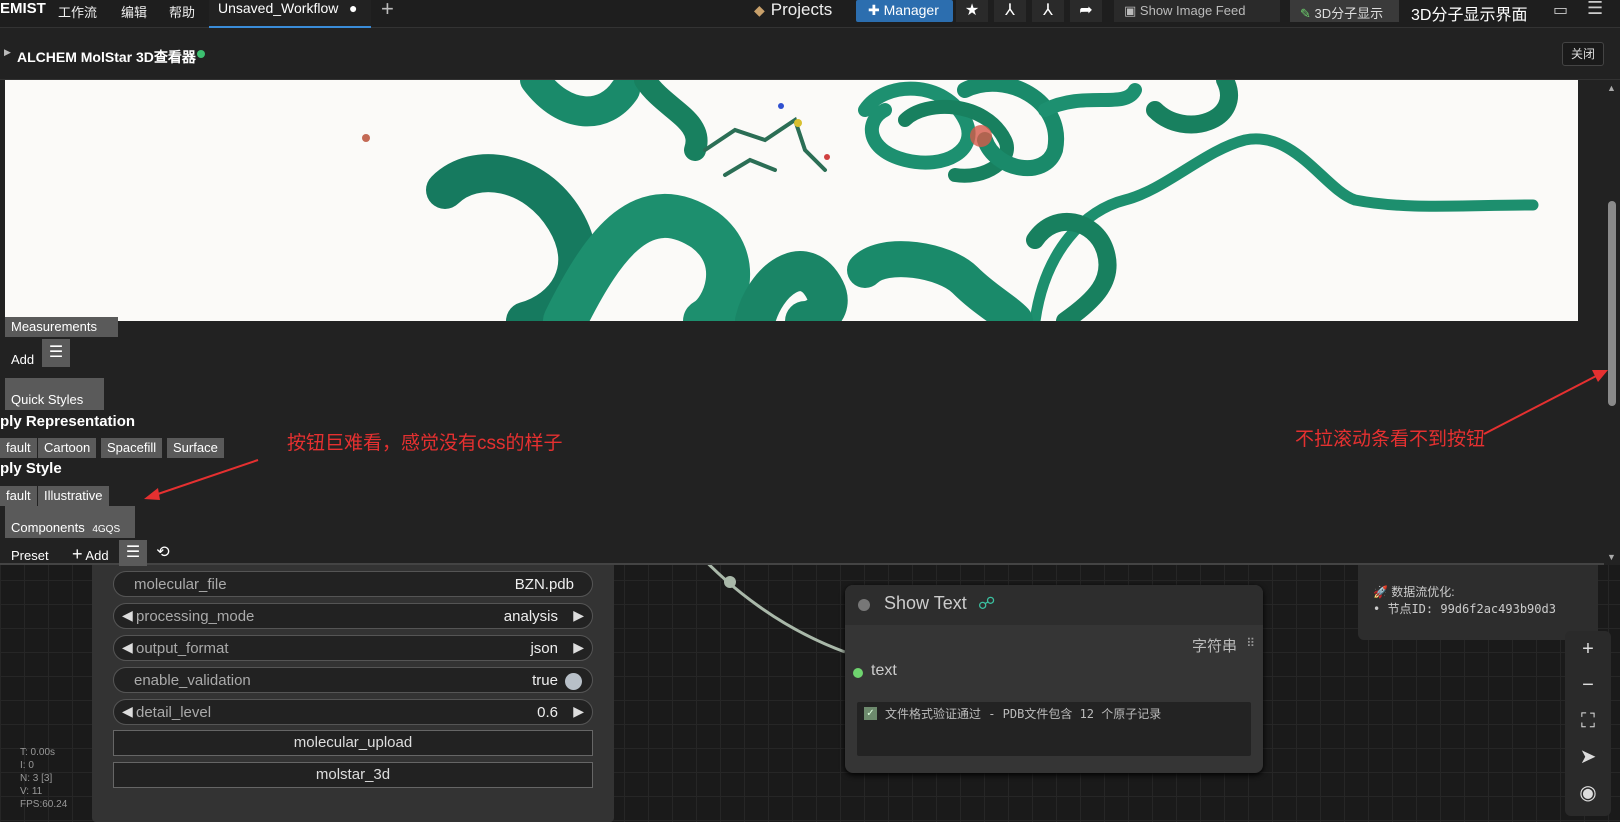 This screenshot has height=822, width=1620. Describe the element at coordinates (1054, 605) in the screenshot. I see `node-header: Show Text ☍` at that location.